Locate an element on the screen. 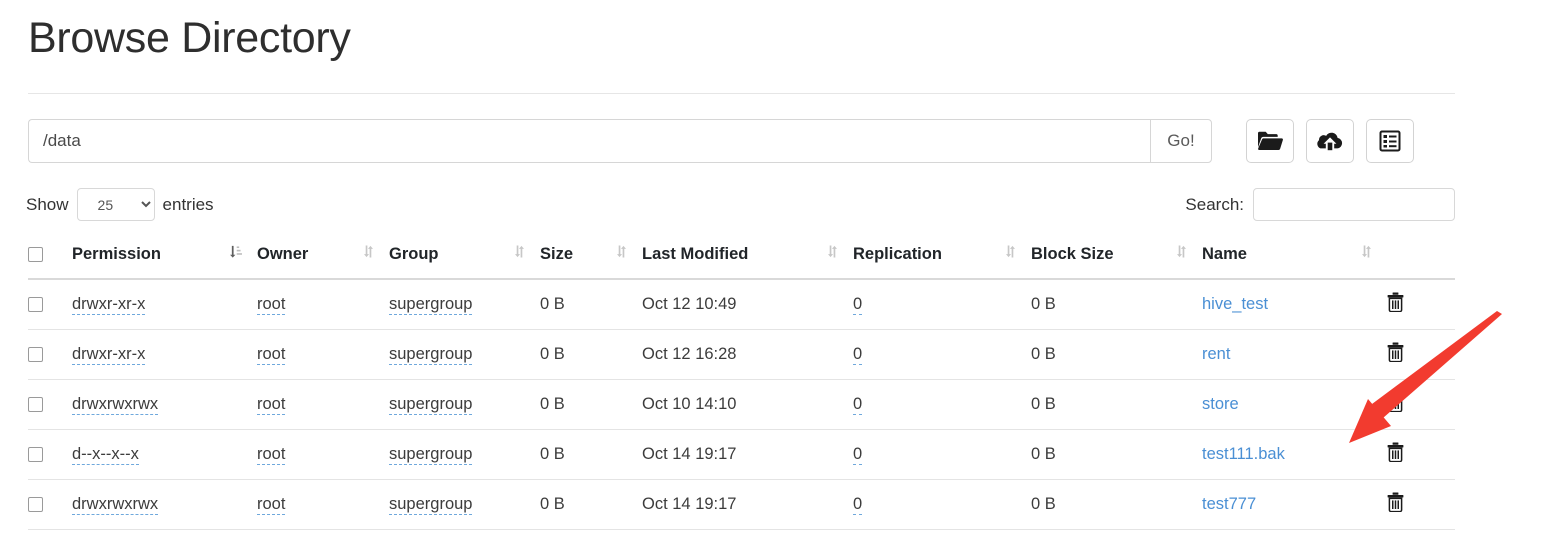  upload-files-button is located at coordinates (1330, 141).